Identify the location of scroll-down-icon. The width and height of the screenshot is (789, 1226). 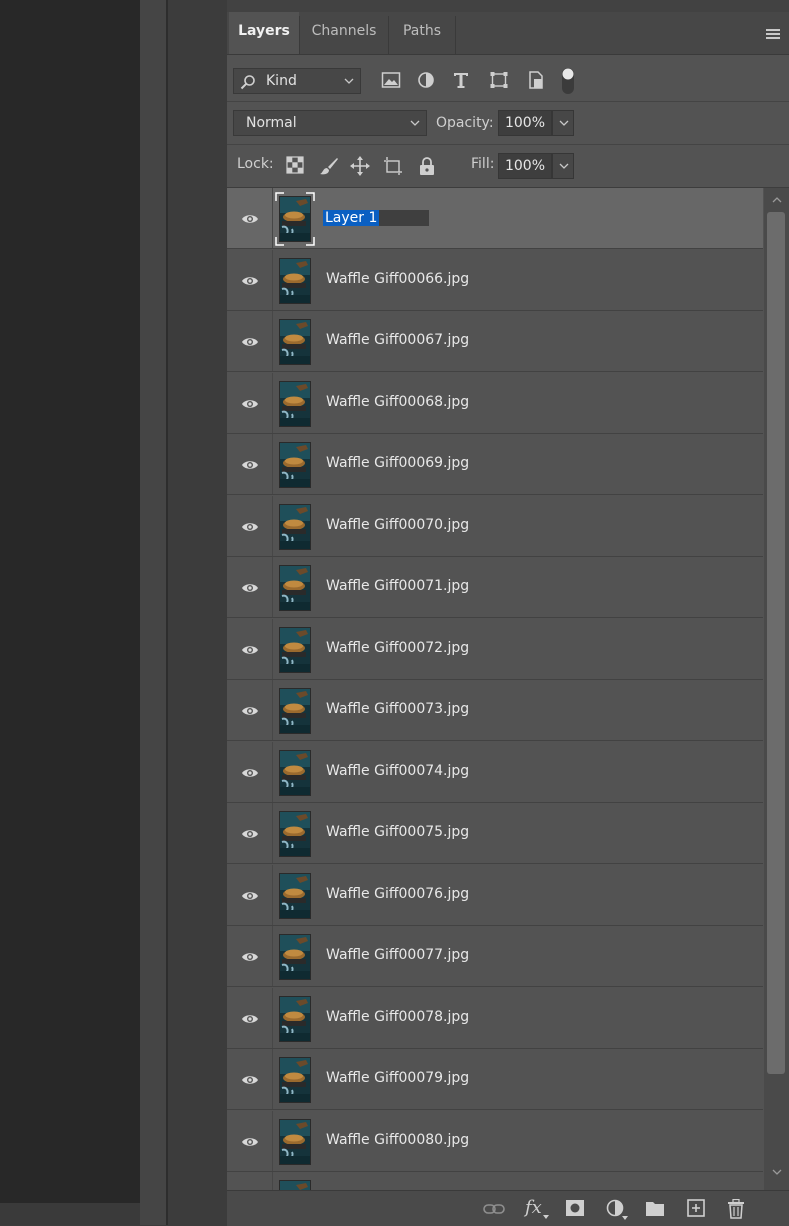
(777, 1172).